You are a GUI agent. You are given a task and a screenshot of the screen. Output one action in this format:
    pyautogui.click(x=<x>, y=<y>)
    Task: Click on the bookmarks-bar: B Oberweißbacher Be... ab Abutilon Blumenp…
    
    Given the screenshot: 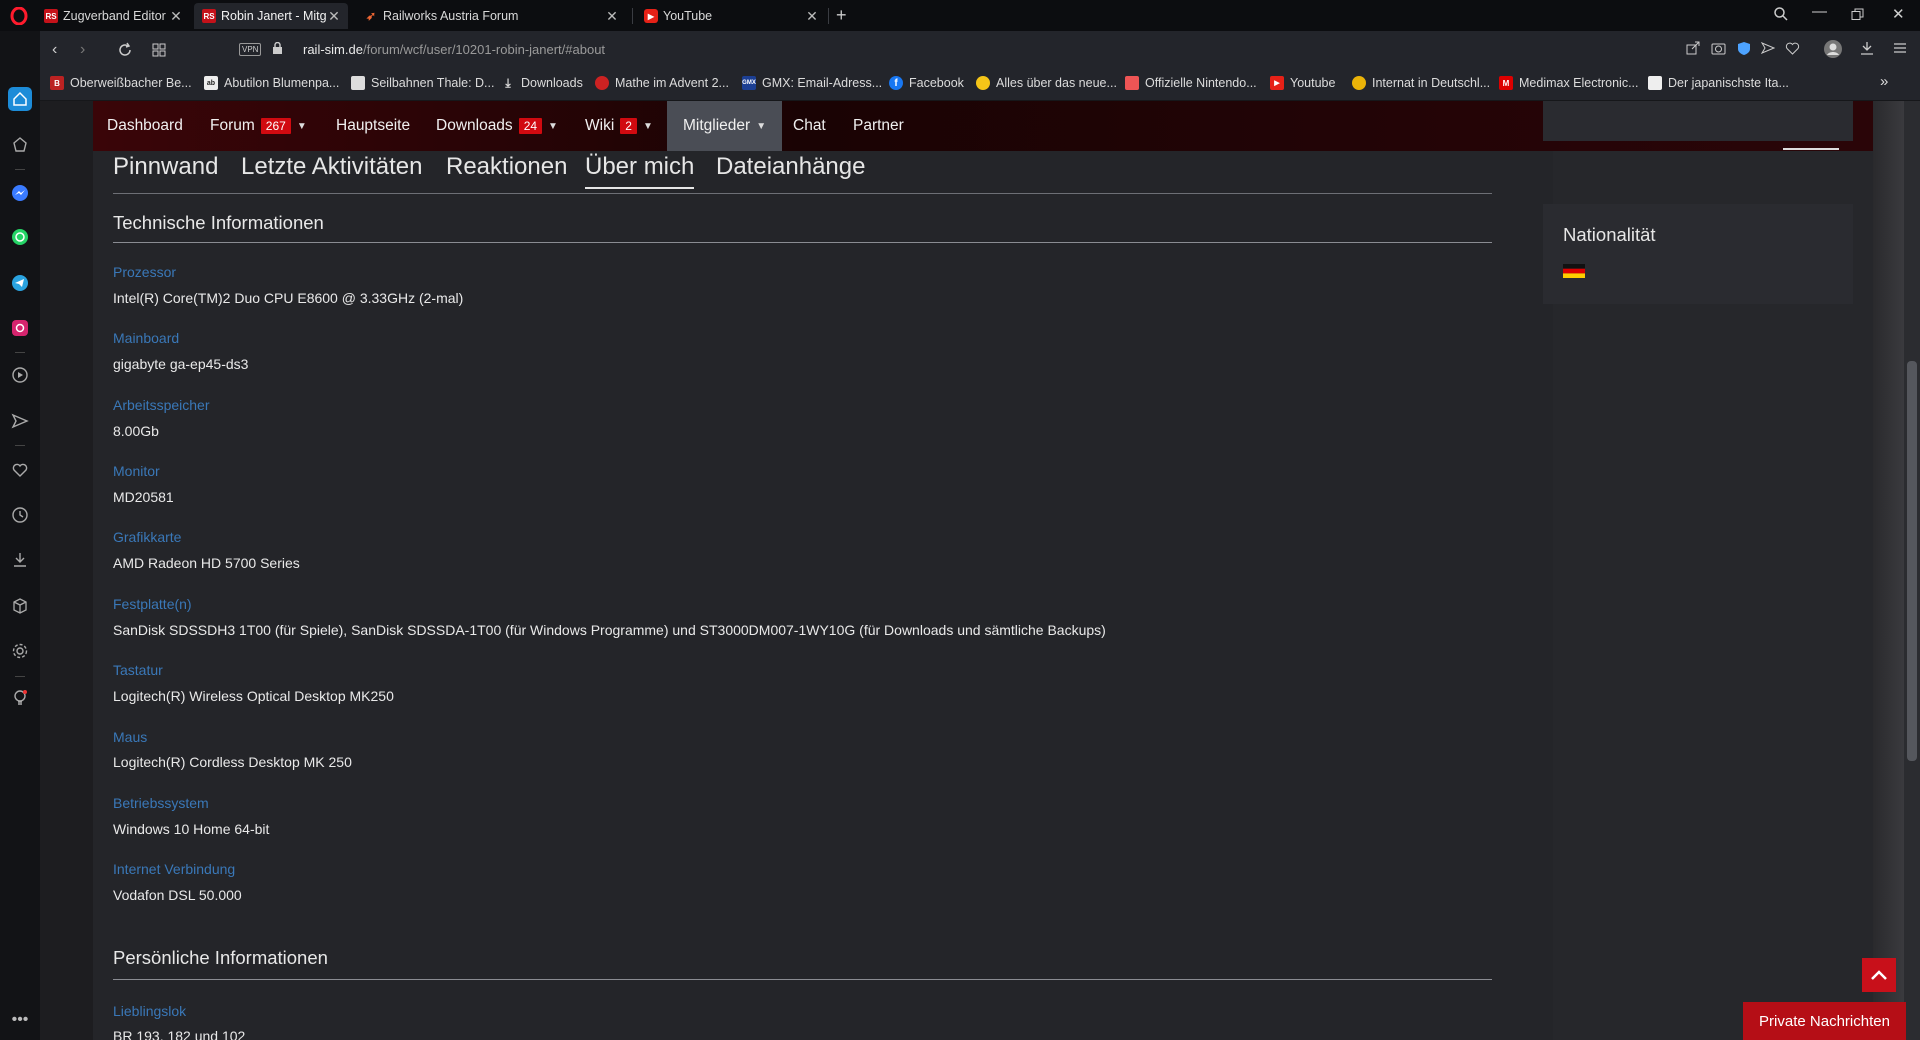 What is the action you would take?
    pyautogui.click(x=980, y=85)
    